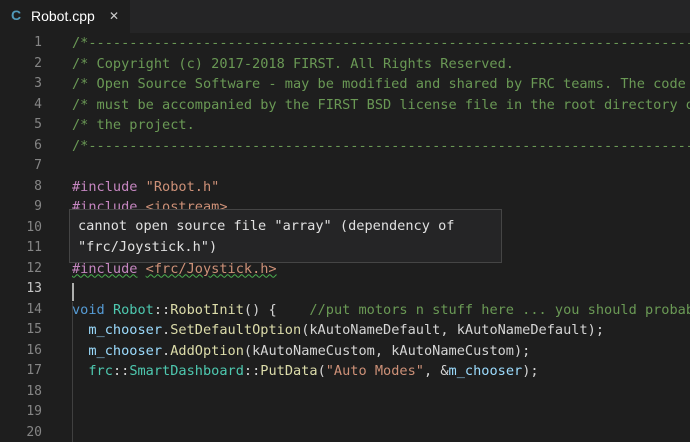  What do you see at coordinates (182, 186) in the screenshot?
I see `include-file: "Robot.h"` at bounding box center [182, 186].